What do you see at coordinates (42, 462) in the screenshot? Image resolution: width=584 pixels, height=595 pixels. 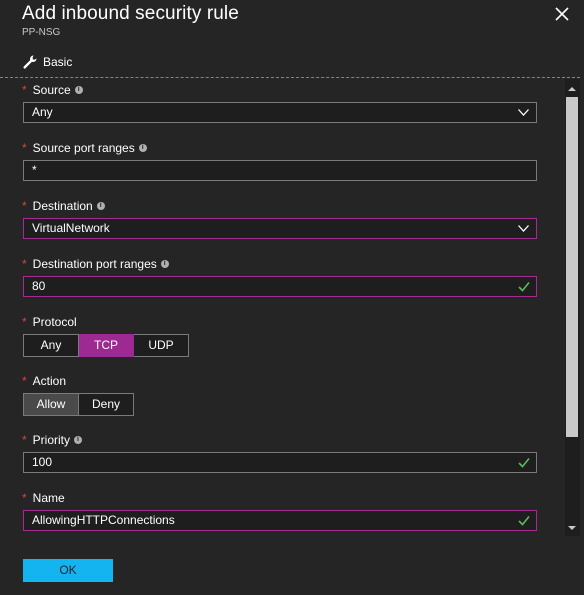 I see `priority-value: 100` at bounding box center [42, 462].